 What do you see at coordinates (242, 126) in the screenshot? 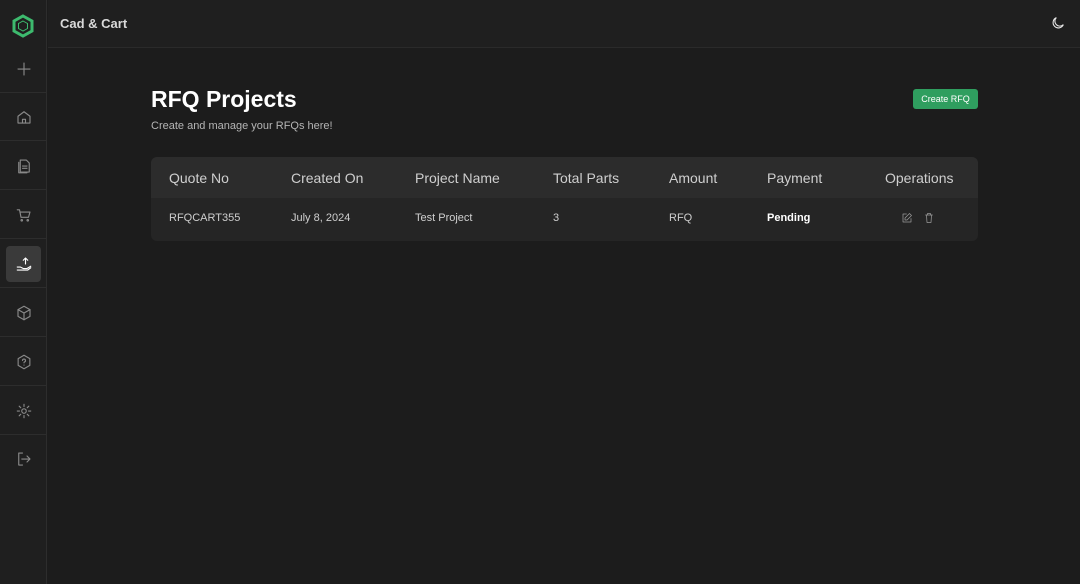
I see `page-subtitle: Create and manage your RFQs here!` at bounding box center [242, 126].